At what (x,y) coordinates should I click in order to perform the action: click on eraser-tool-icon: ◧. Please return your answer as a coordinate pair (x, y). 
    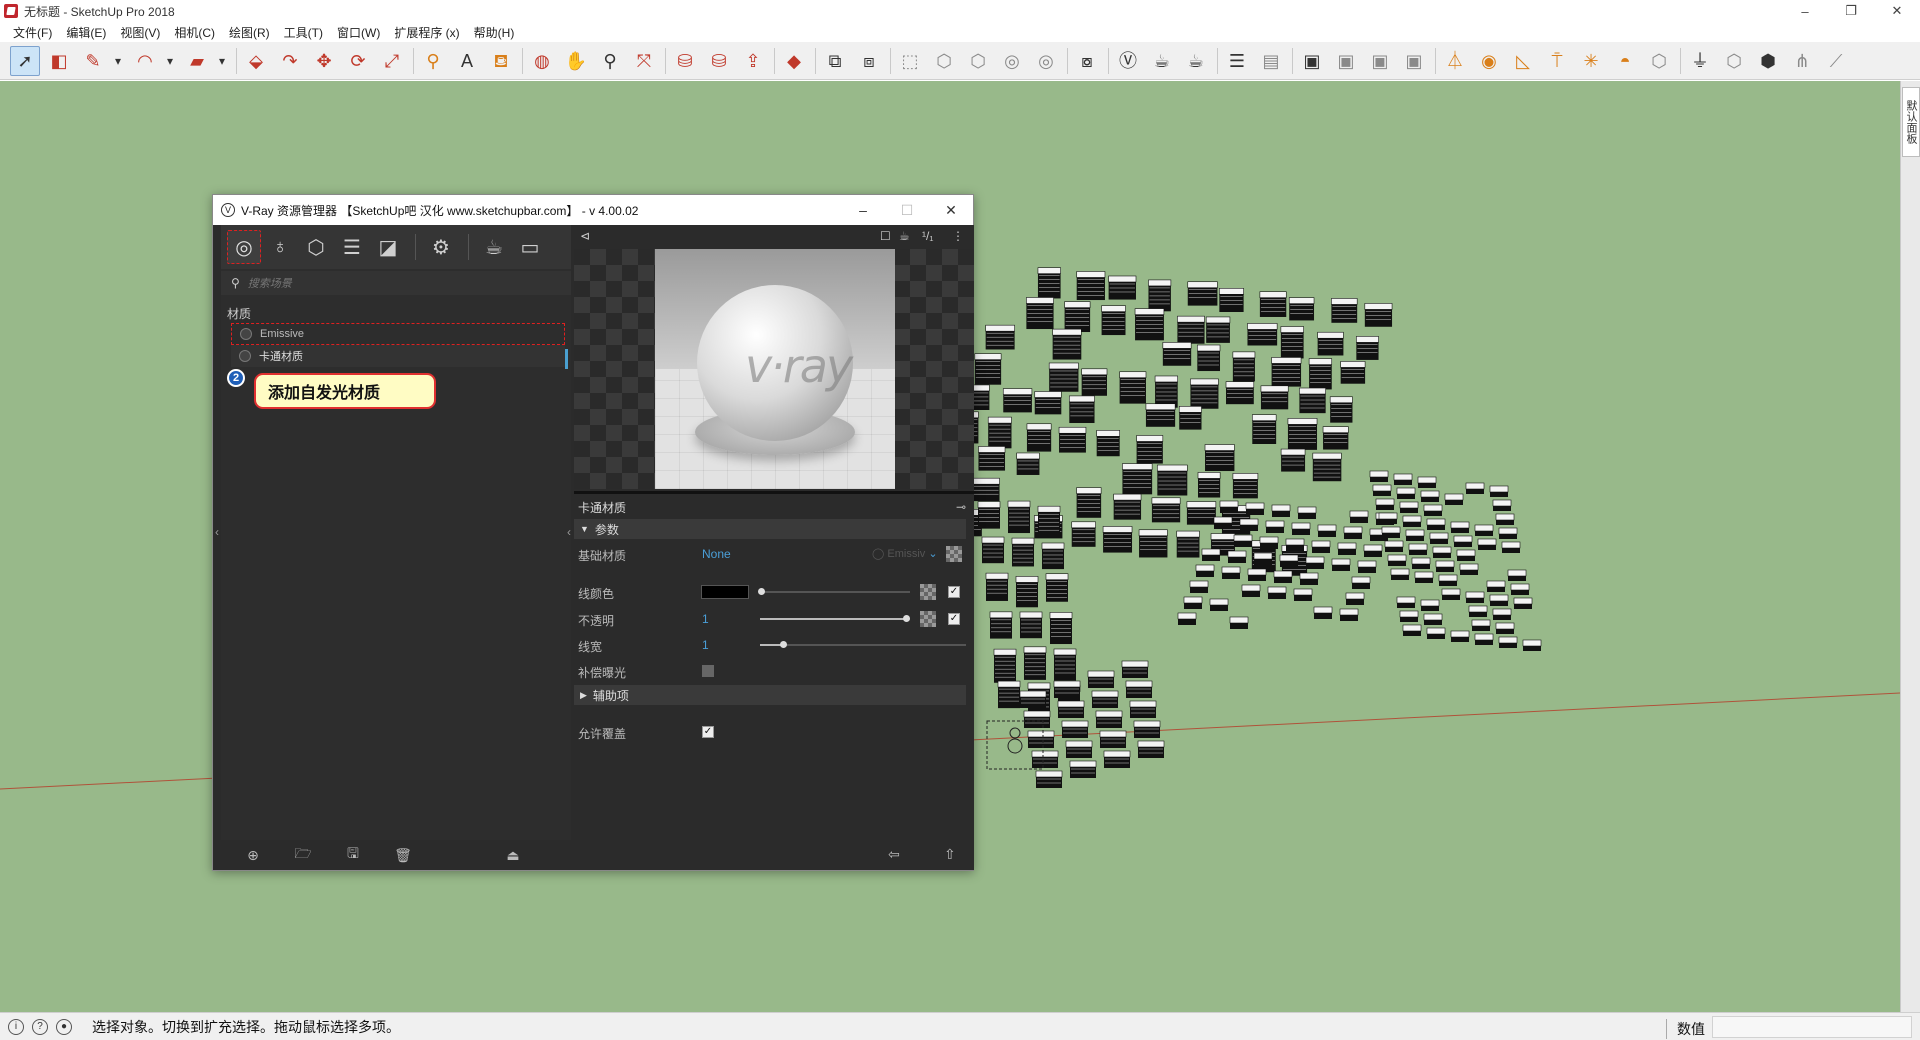
    Looking at the image, I should click on (59, 61).